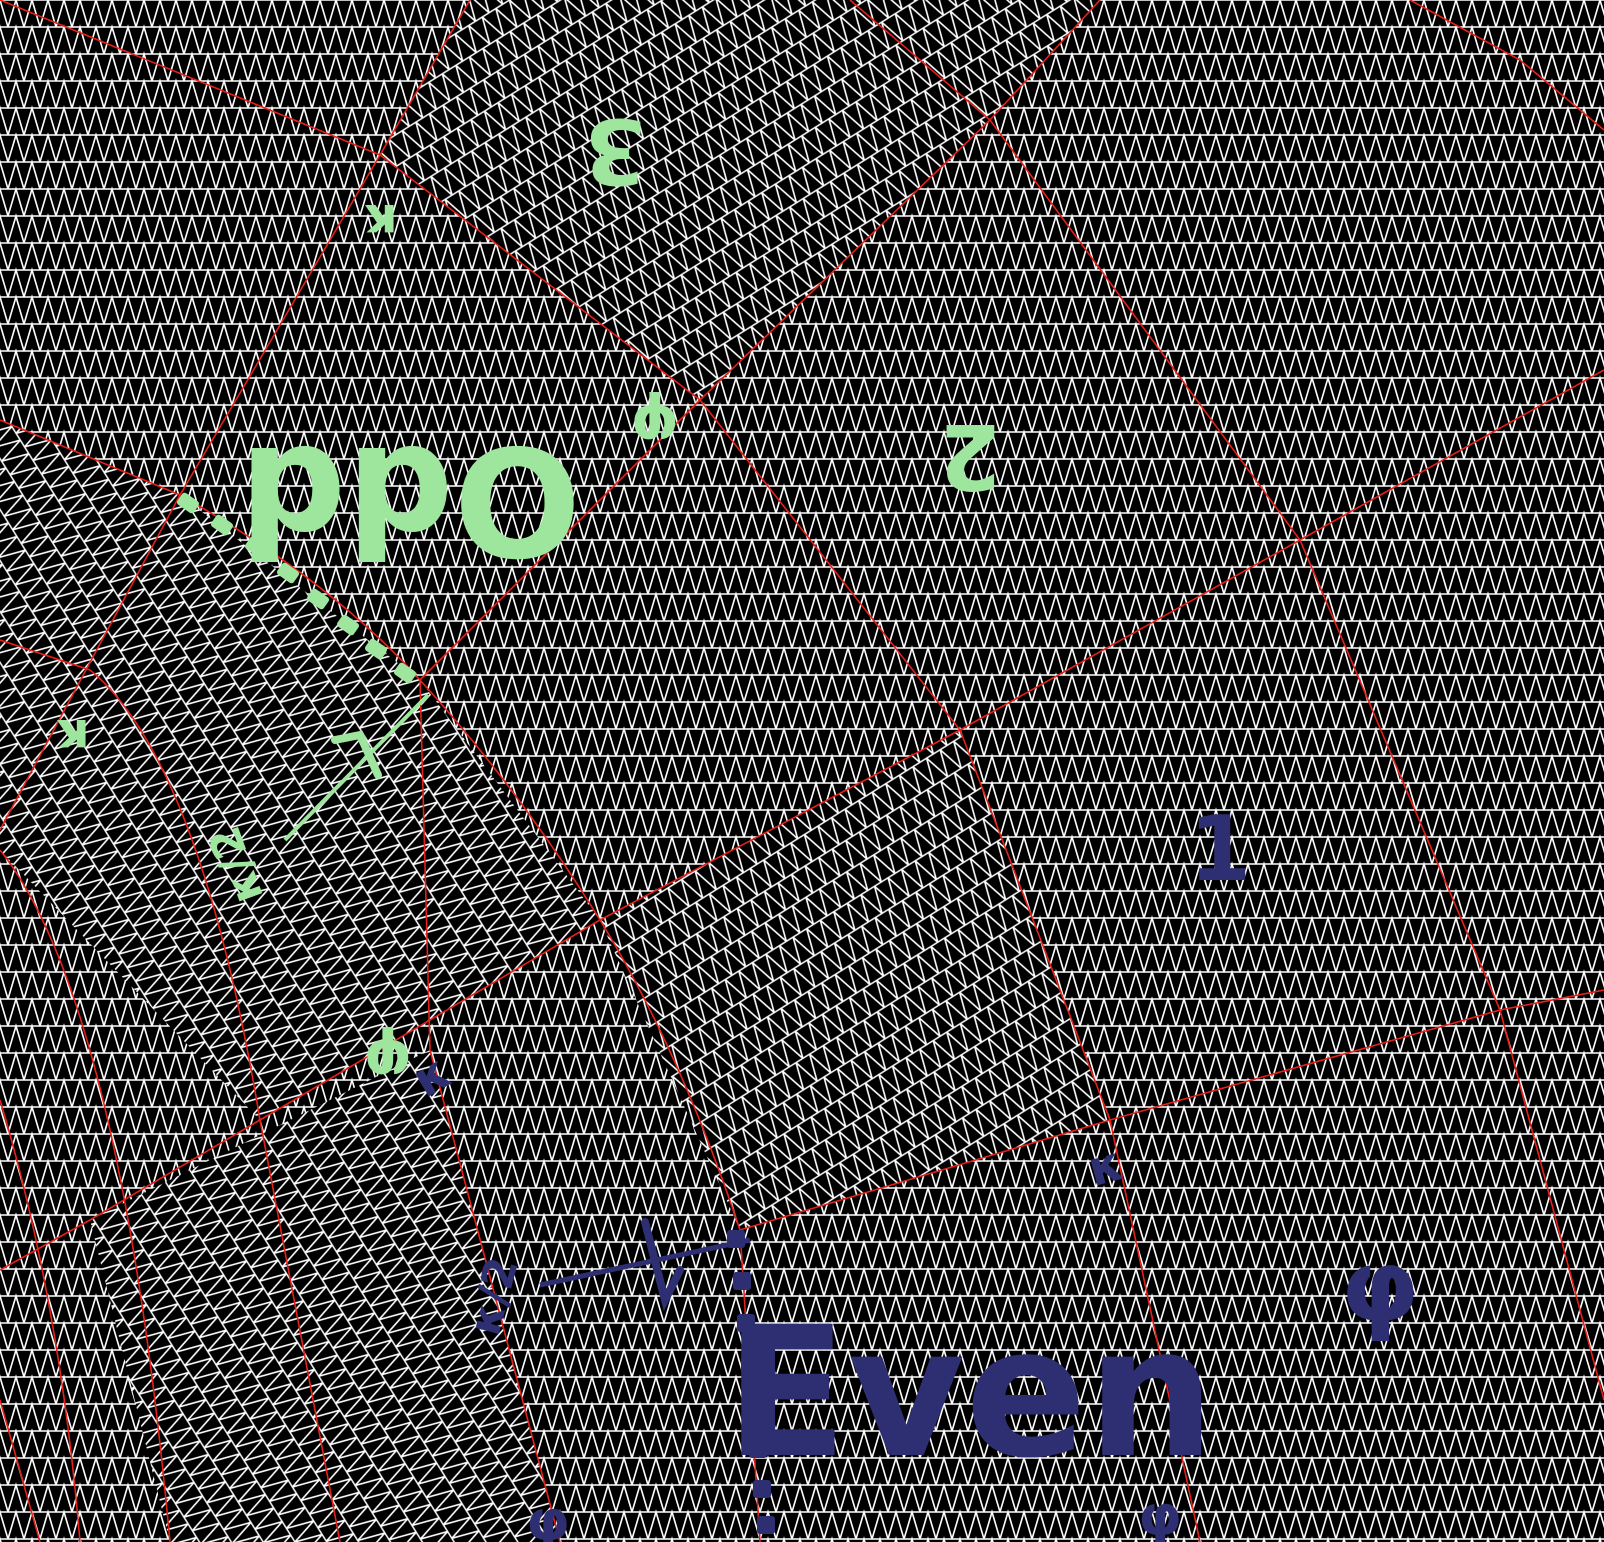  Describe the element at coordinates (615, 150) in the screenshot. I see `odd-patch-number-3: 3` at that location.